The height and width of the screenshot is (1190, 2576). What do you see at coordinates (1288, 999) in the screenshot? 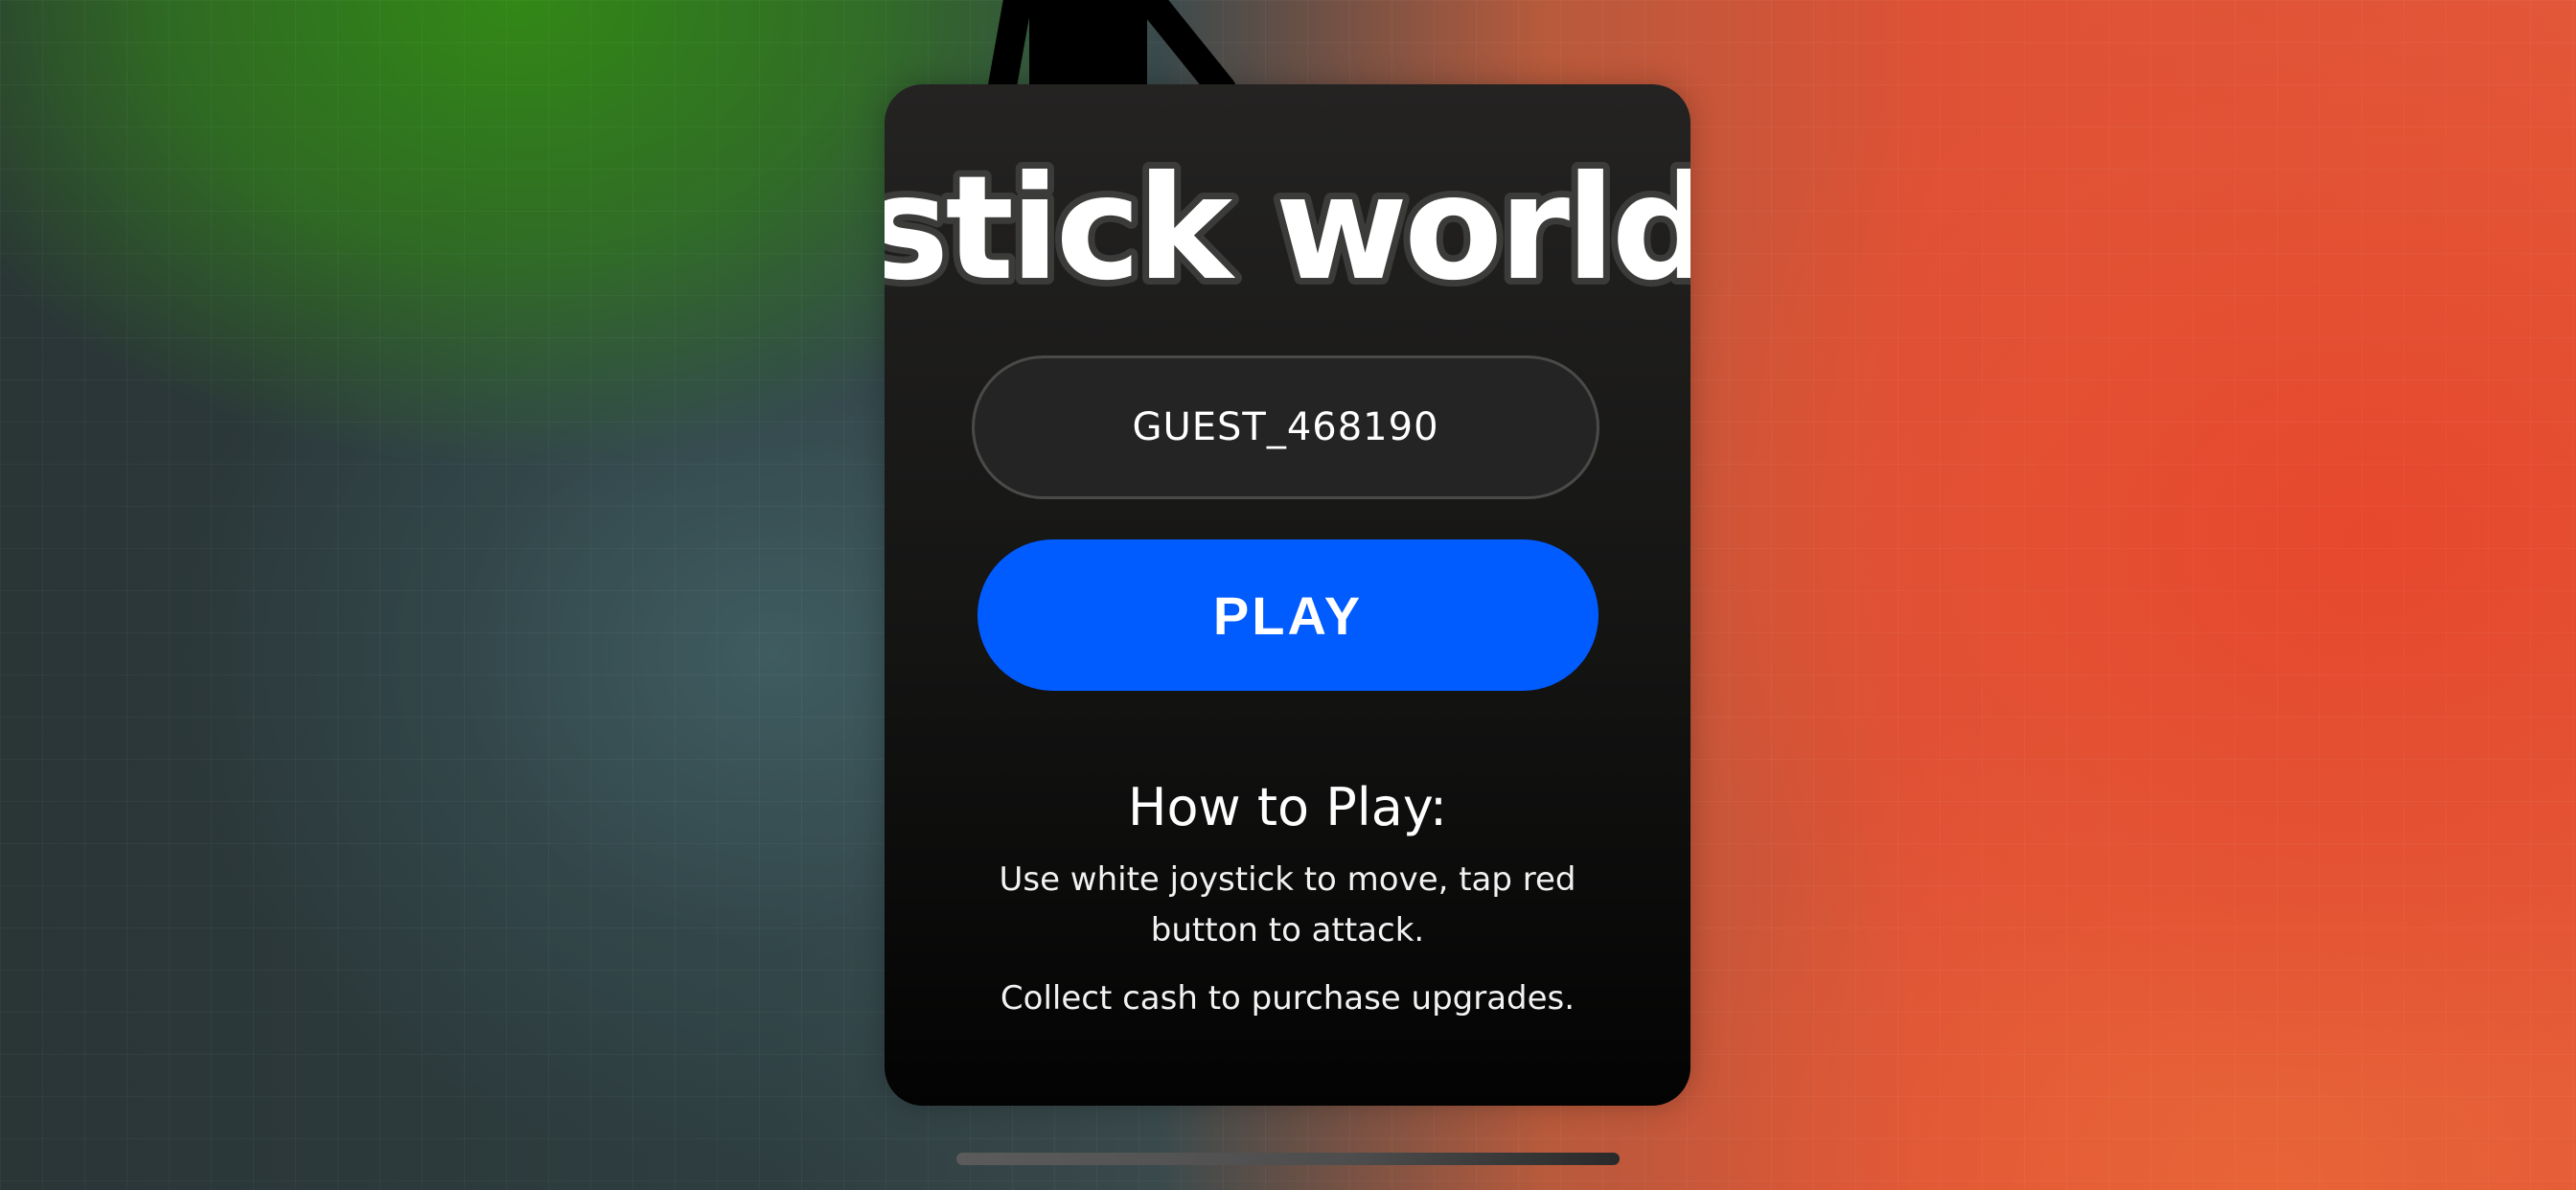
I see `instructions-upgrades-text: Collect cash to purchase upgrades.` at bounding box center [1288, 999].